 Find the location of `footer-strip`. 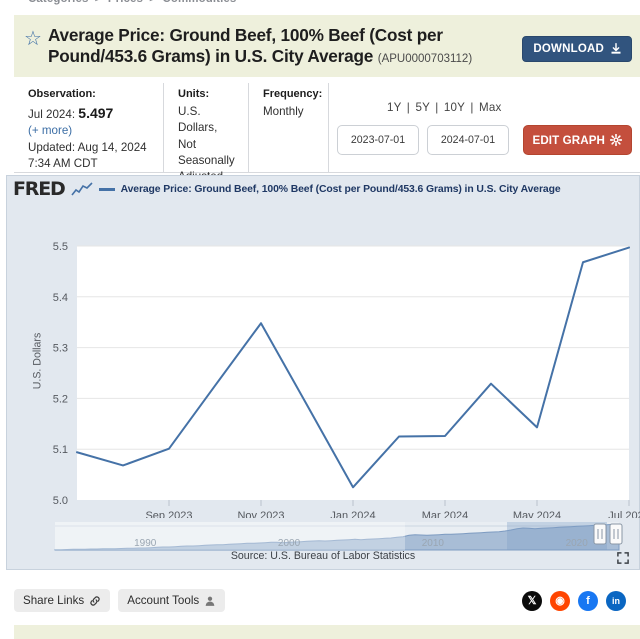

footer-strip is located at coordinates (327, 632).